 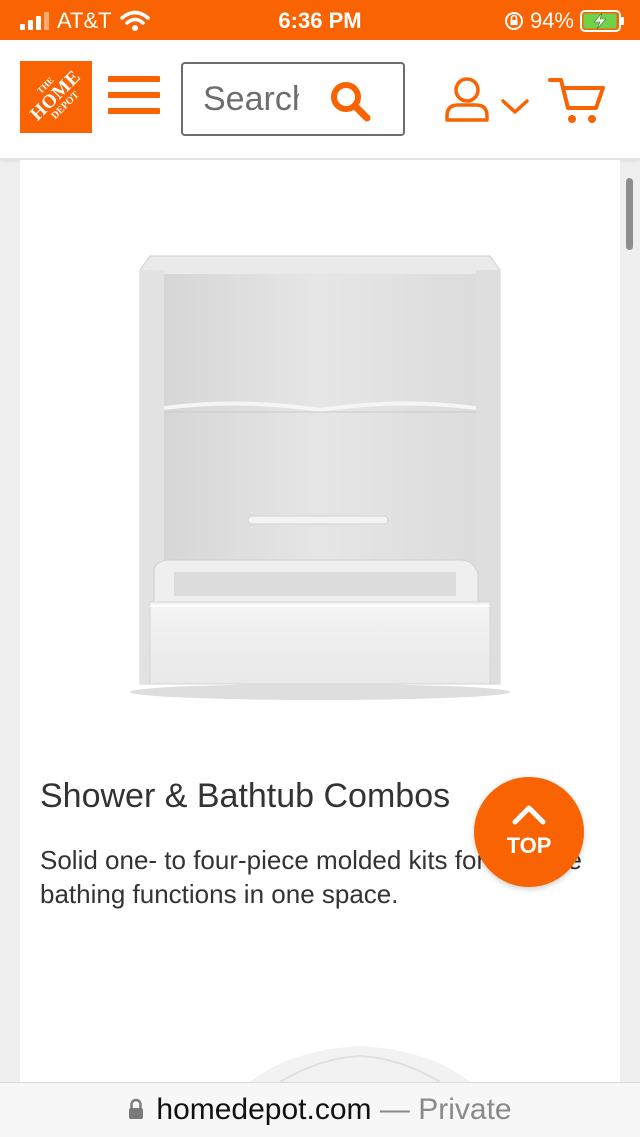 I want to click on chevron-down-icon, so click(x=515, y=107).